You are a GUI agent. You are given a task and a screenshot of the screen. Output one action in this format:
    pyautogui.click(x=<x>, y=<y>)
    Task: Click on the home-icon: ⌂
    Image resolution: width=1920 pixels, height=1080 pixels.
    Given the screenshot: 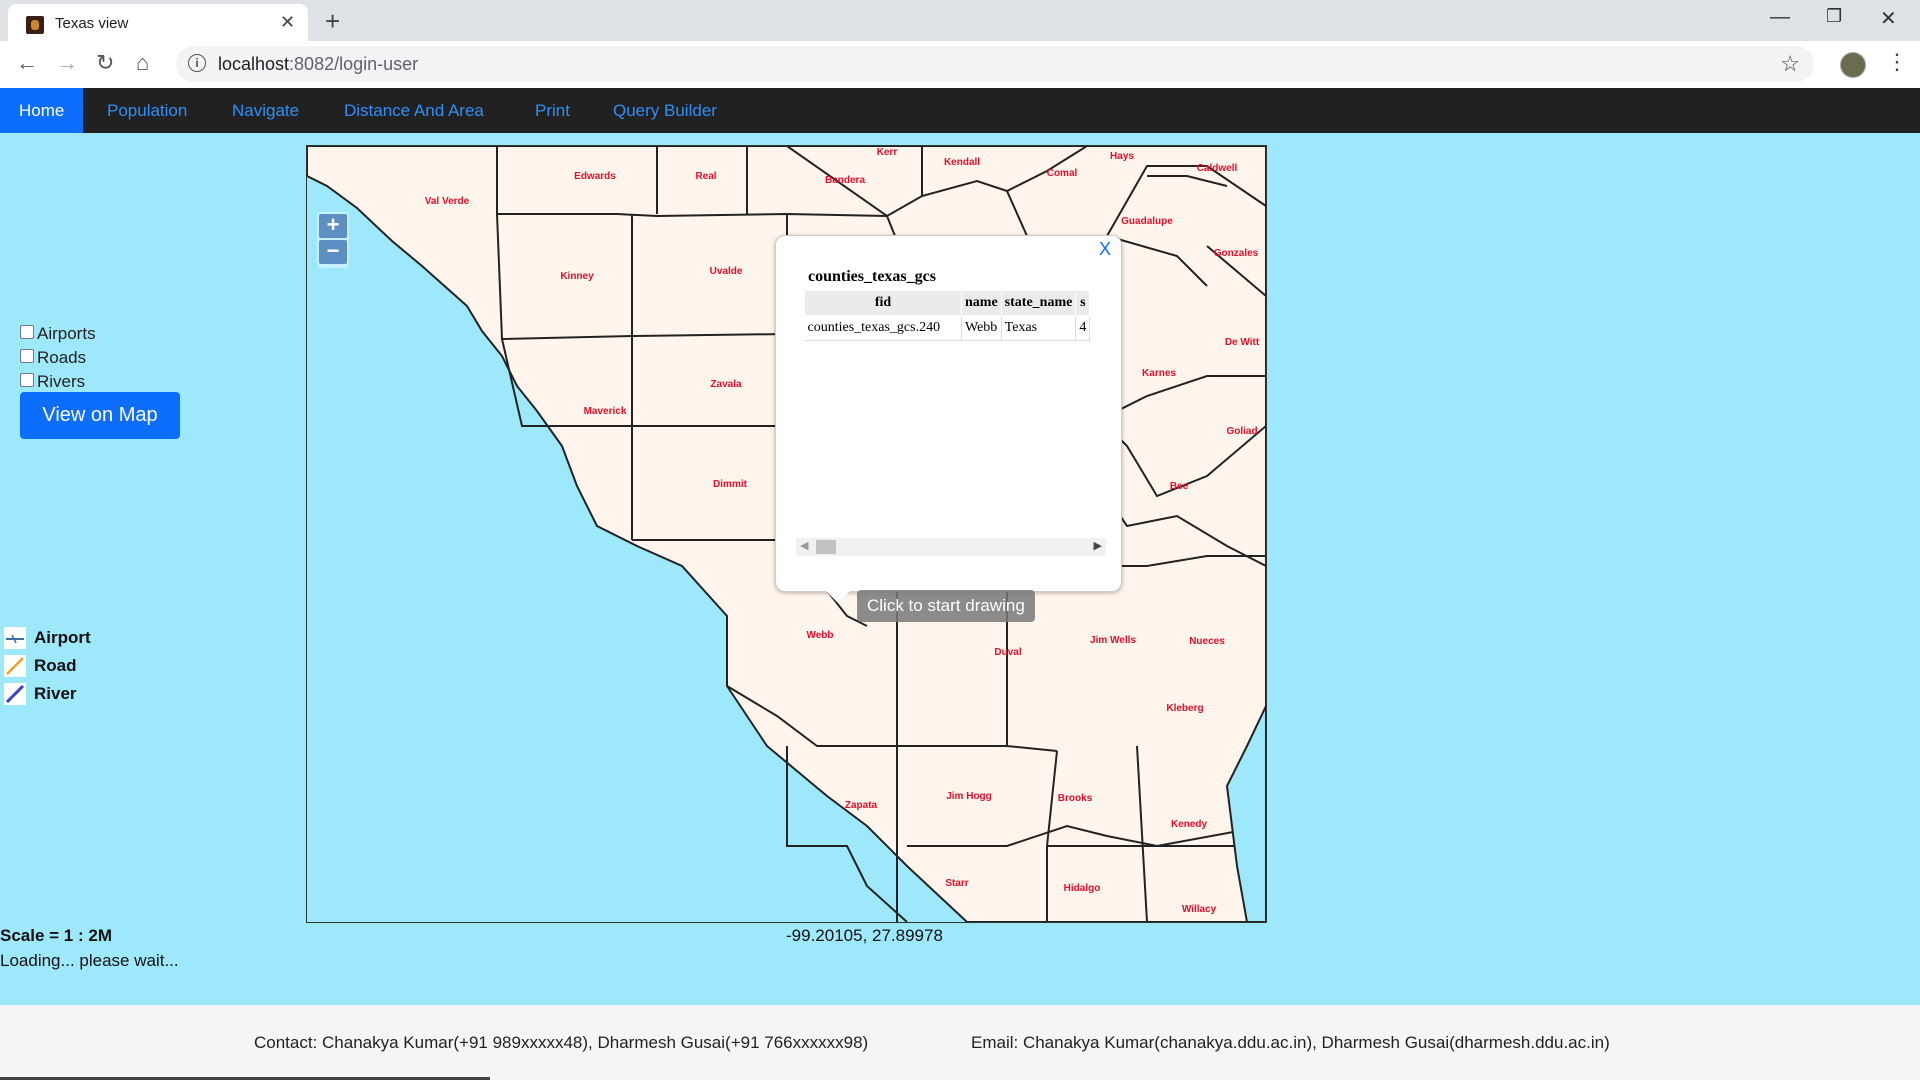 What is the action you would take?
    pyautogui.click(x=142, y=63)
    